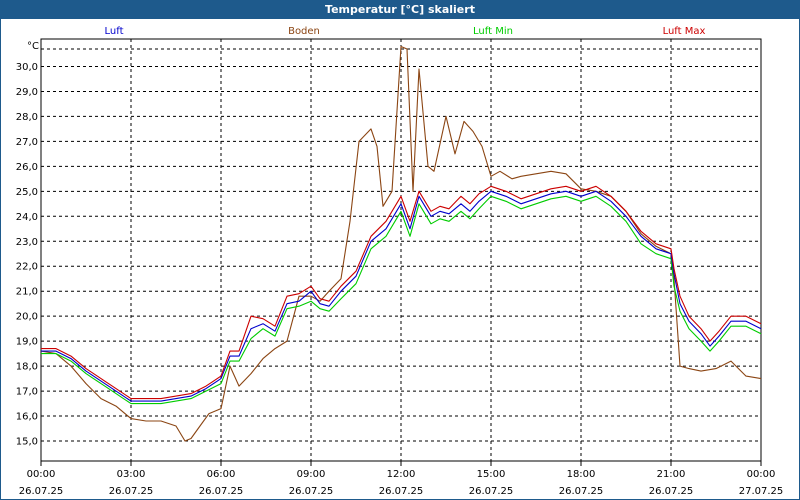  I want to click on y-tick-label: 15,0, so click(27, 442).